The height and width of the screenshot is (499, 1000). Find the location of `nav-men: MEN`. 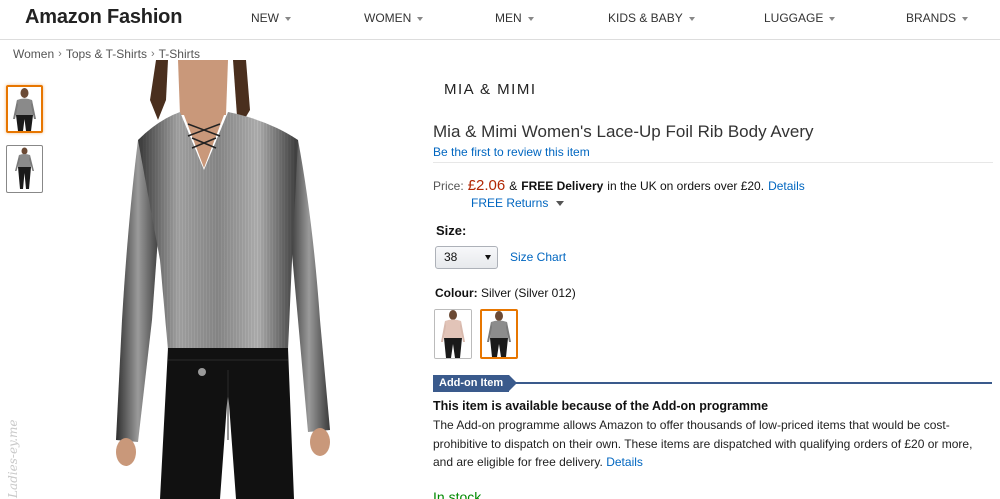

nav-men: MEN is located at coordinates (514, 18).